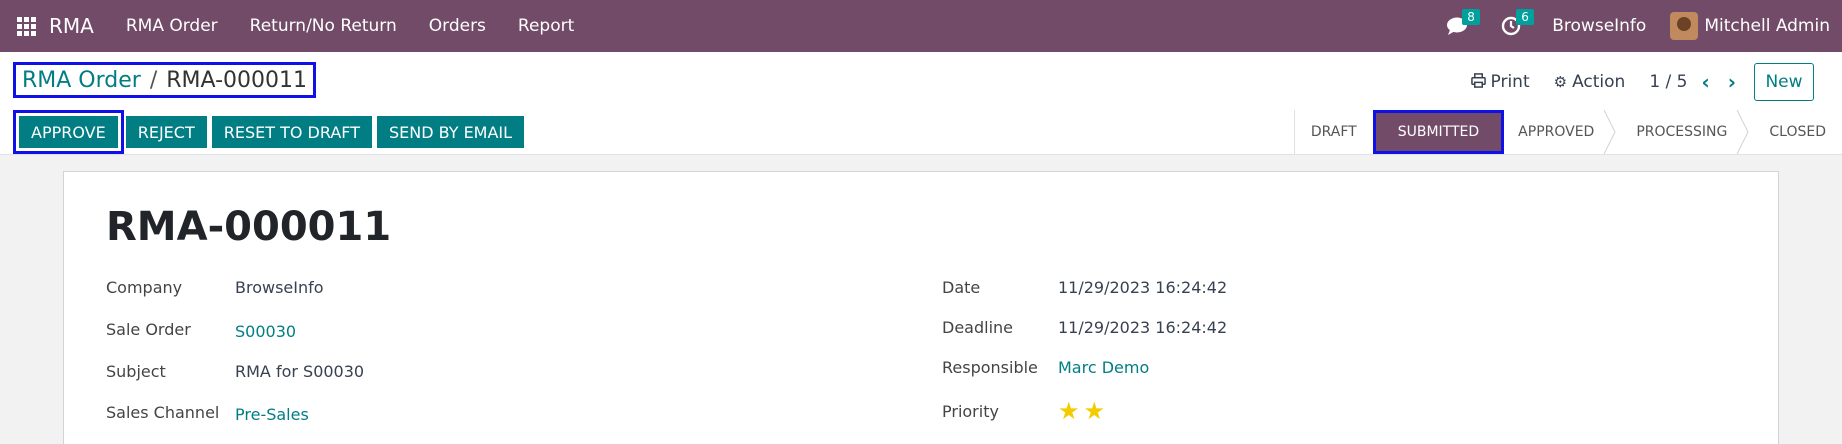 This screenshot has width=1842, height=444. What do you see at coordinates (165, 80) in the screenshot?
I see `breadcrumb: RMA Order / RMA-000011` at bounding box center [165, 80].